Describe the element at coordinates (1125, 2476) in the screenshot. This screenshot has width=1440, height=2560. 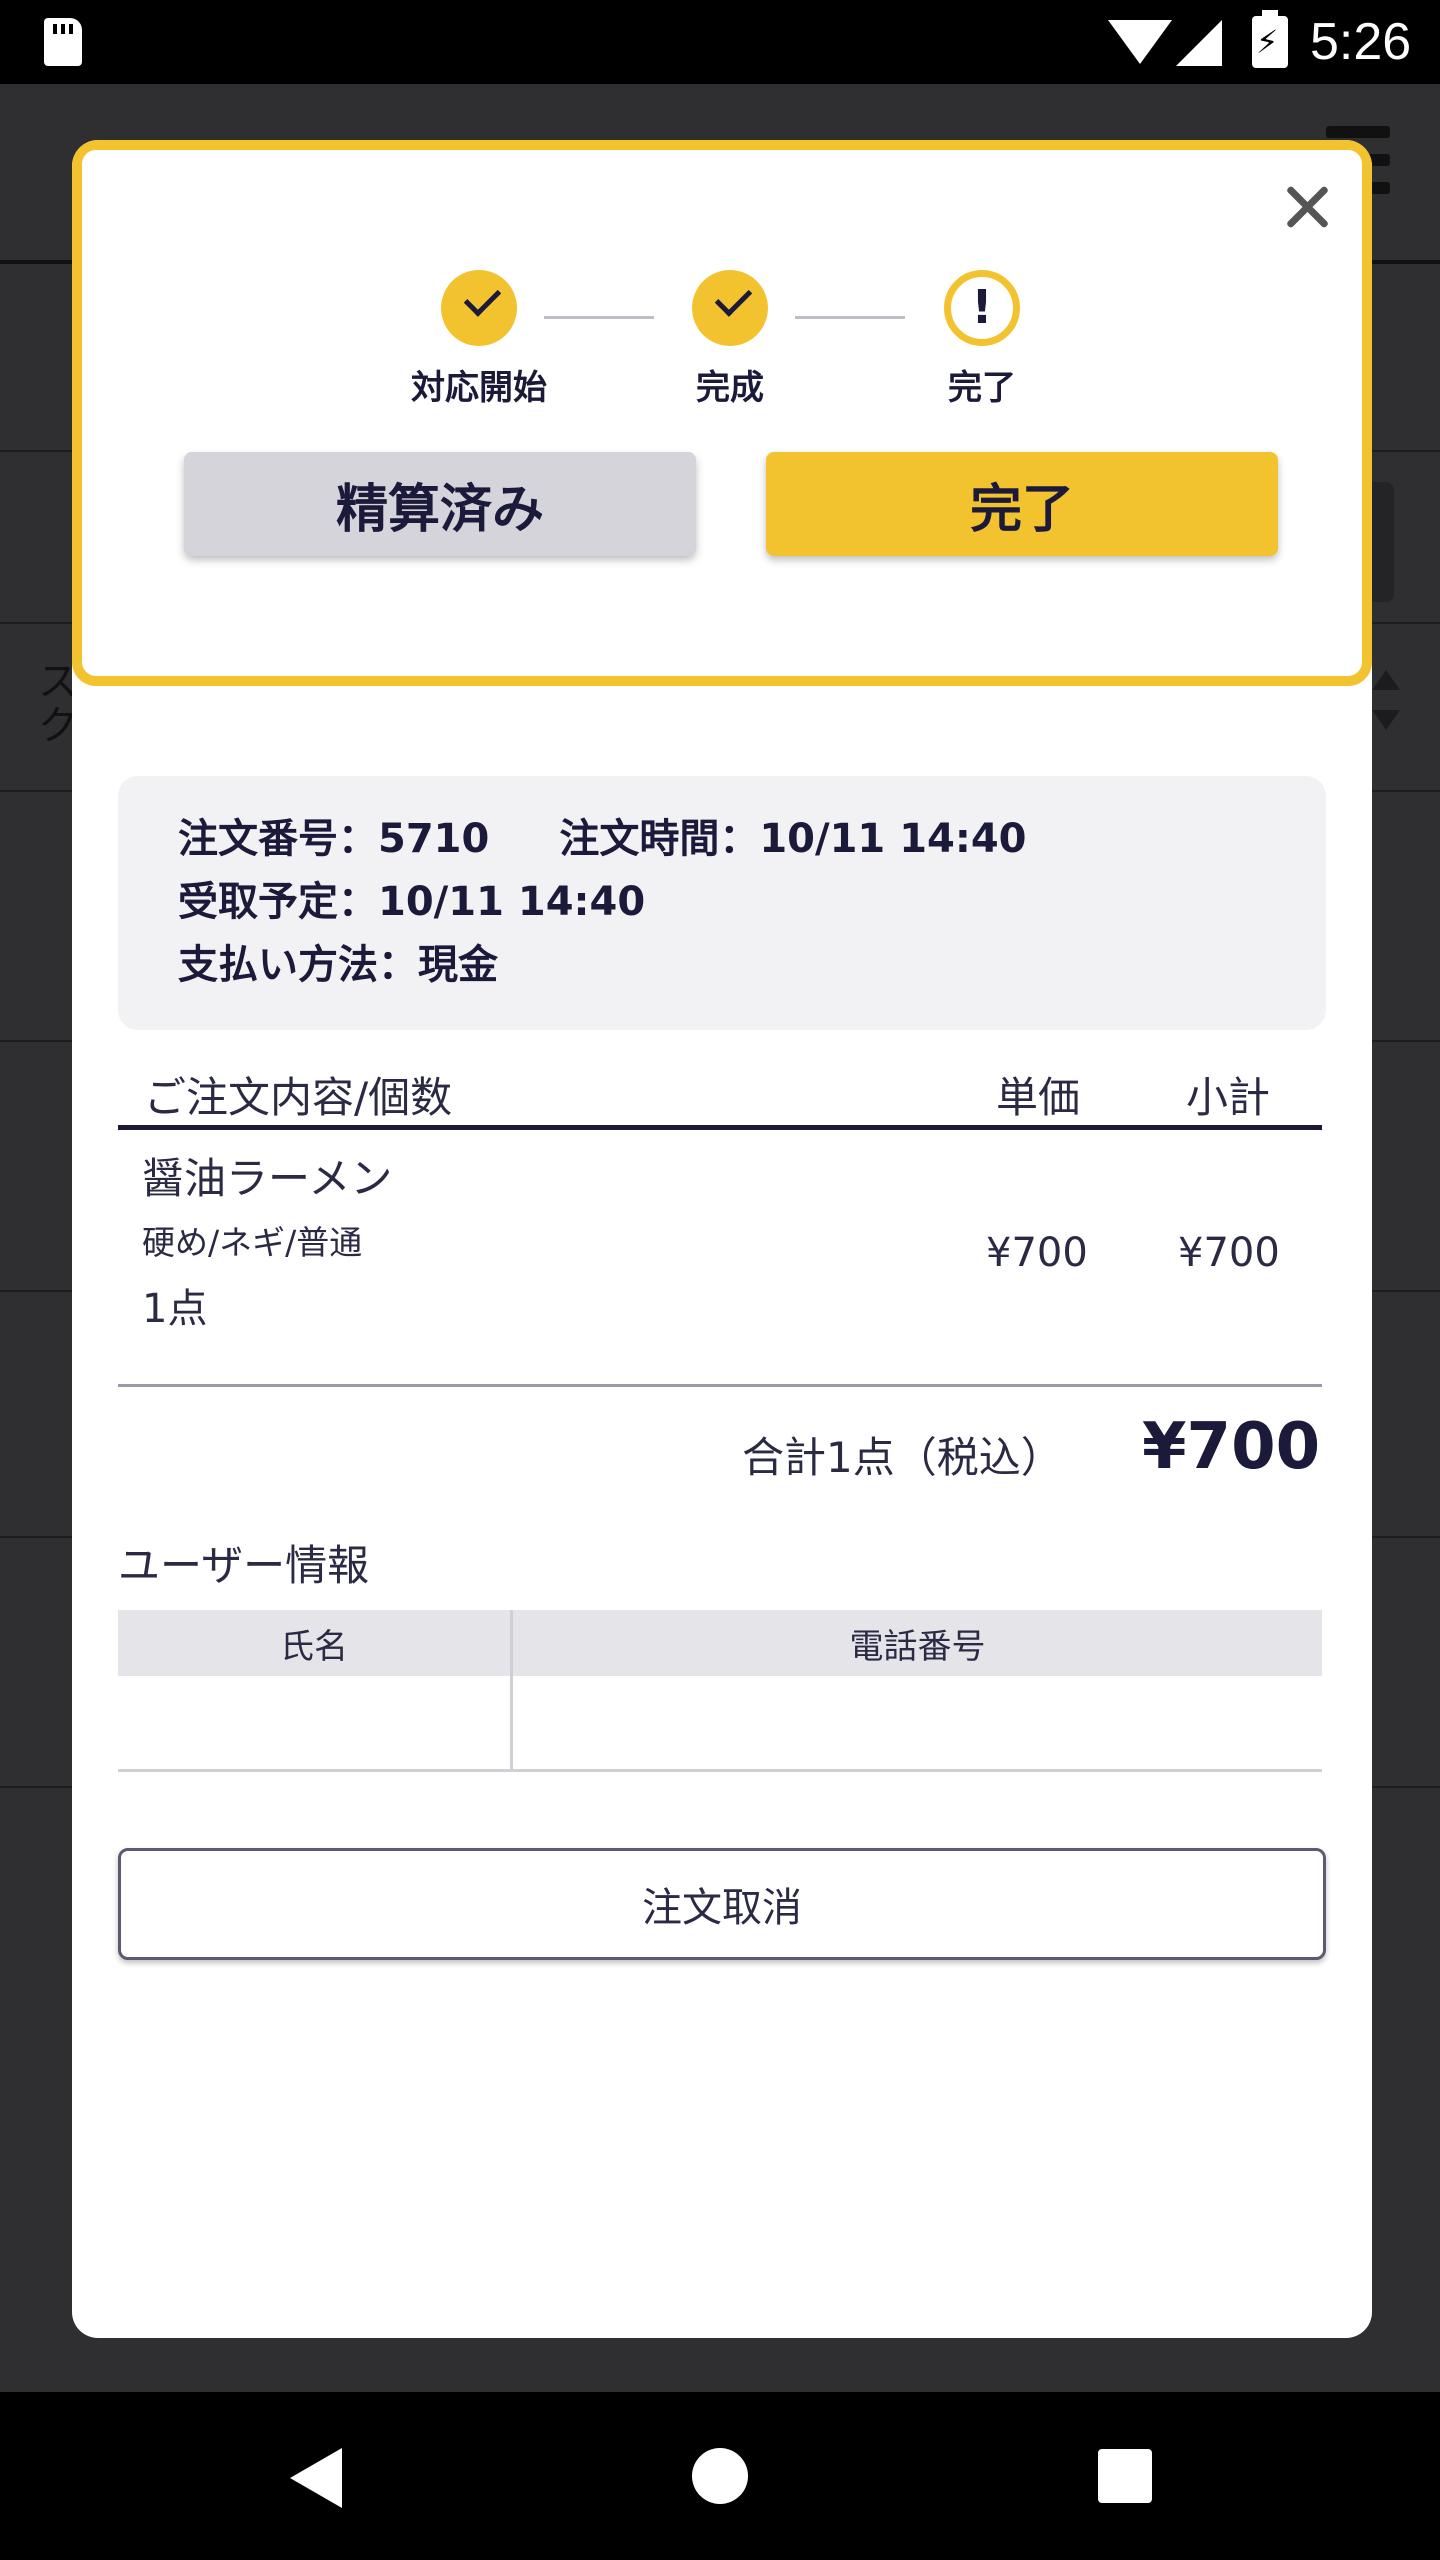
I see `recent-apps-icon` at that location.